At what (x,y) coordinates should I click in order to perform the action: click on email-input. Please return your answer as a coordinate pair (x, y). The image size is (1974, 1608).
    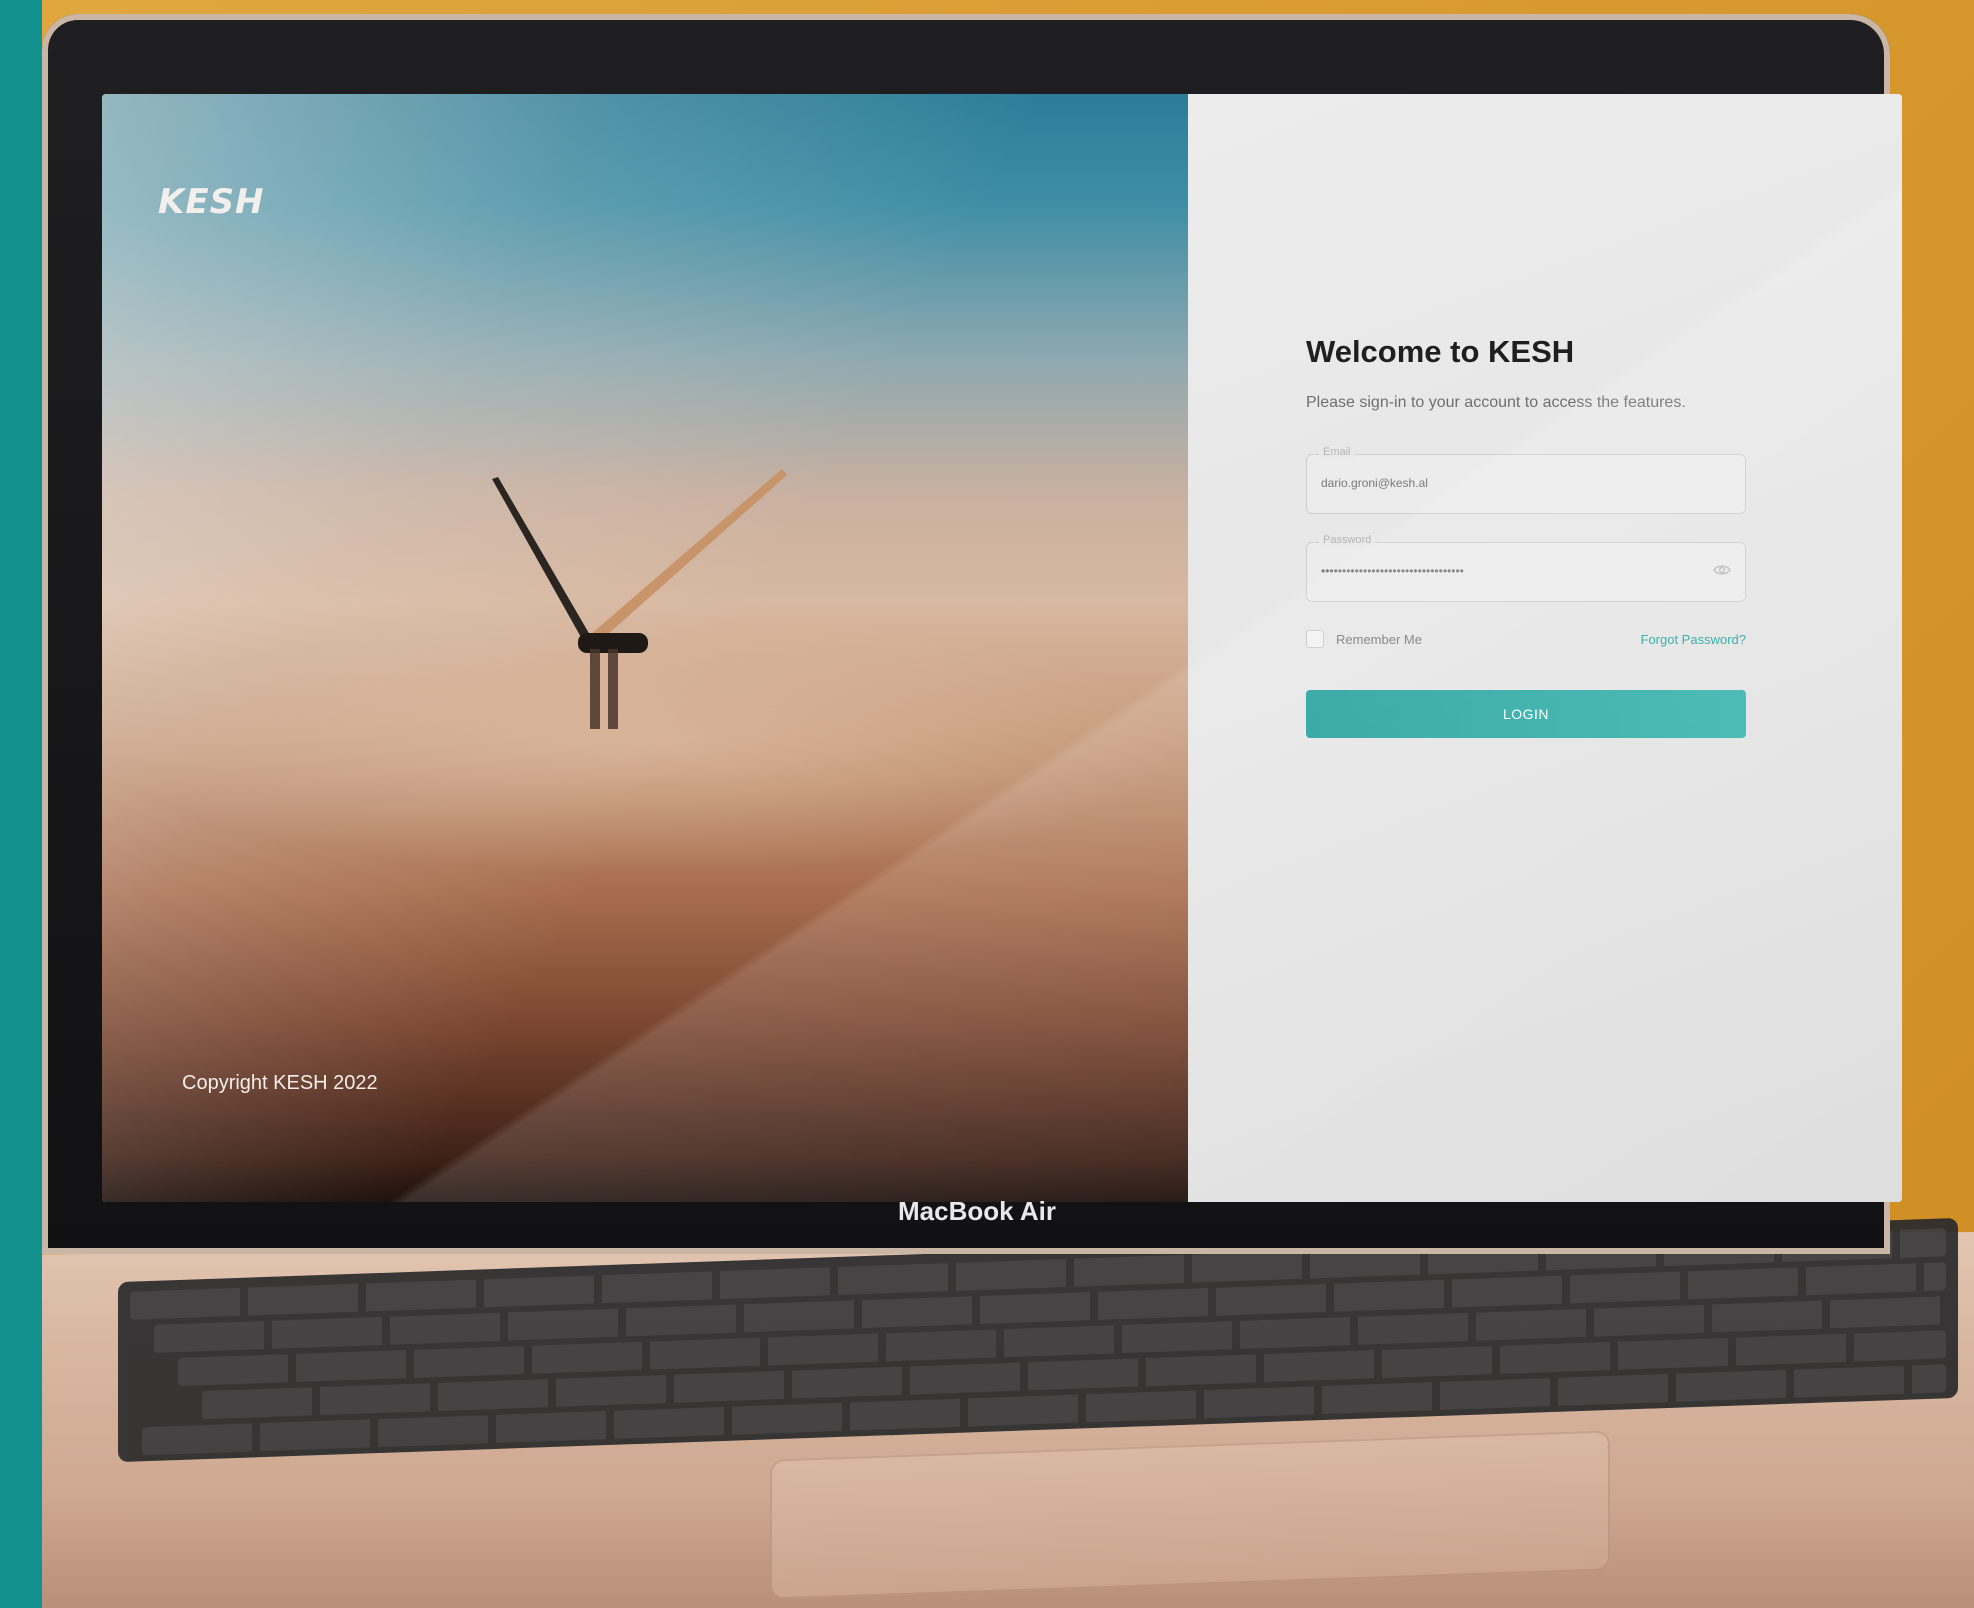
    Looking at the image, I should click on (1501, 483).